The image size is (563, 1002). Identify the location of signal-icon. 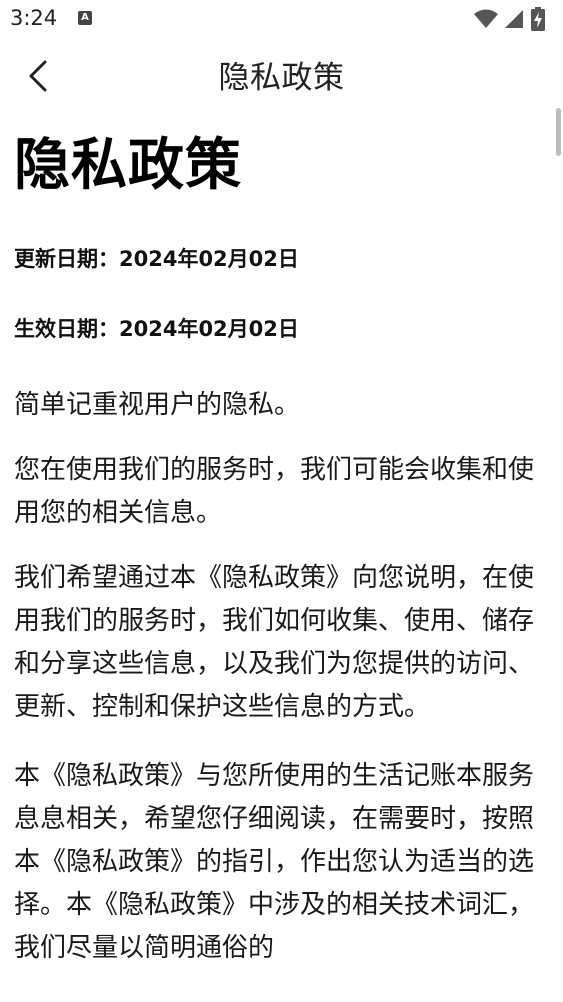
(514, 19).